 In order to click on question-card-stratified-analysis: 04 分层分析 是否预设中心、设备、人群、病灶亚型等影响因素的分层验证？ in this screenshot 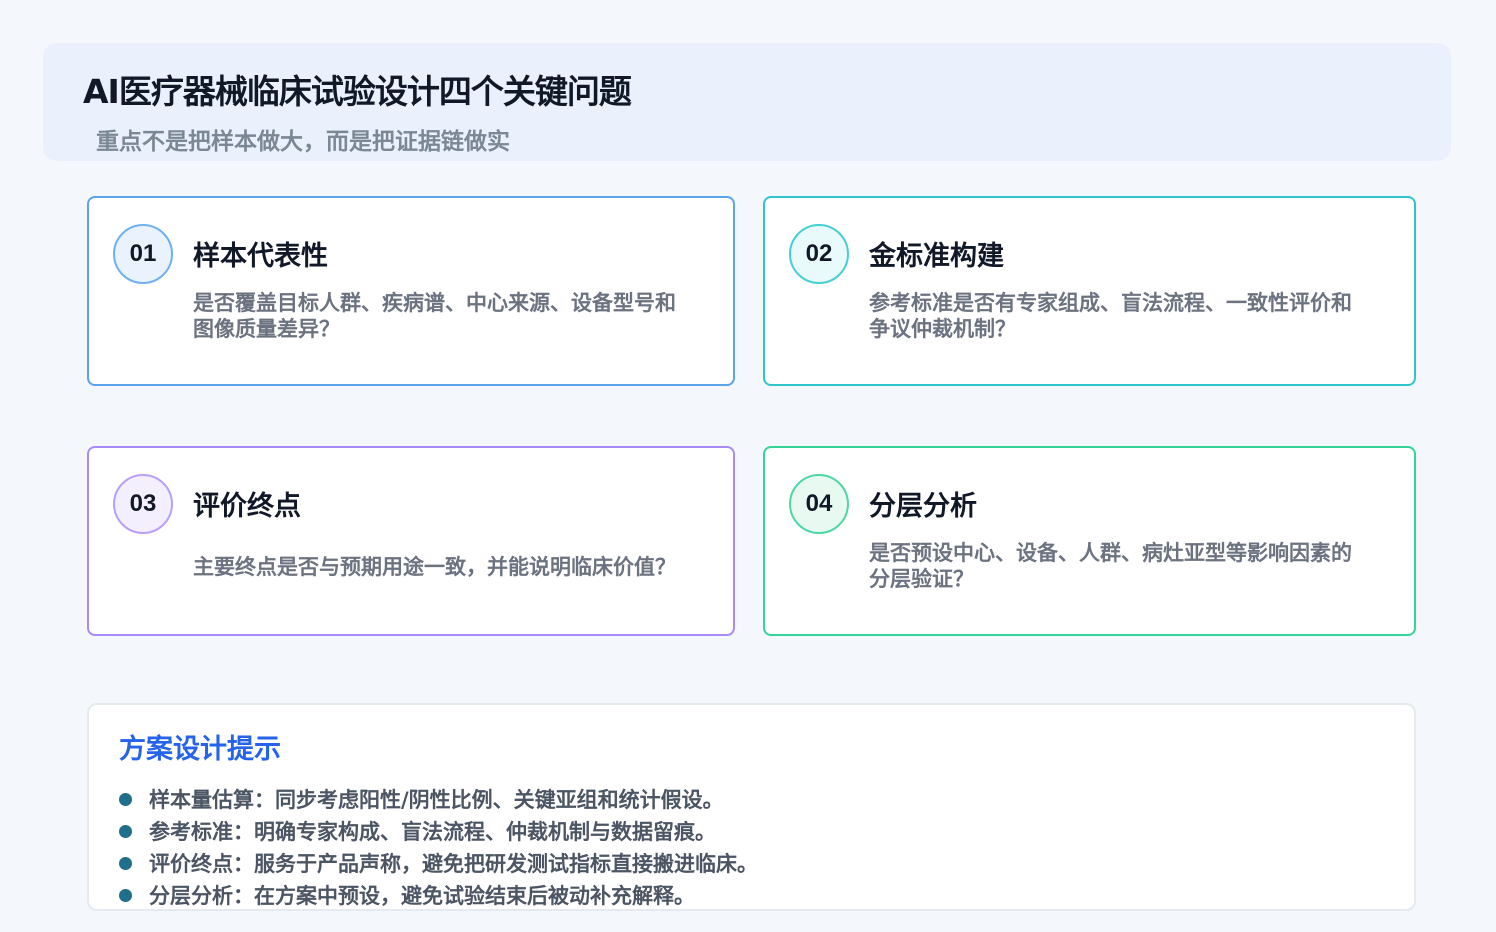, I will do `click(1089, 541)`.